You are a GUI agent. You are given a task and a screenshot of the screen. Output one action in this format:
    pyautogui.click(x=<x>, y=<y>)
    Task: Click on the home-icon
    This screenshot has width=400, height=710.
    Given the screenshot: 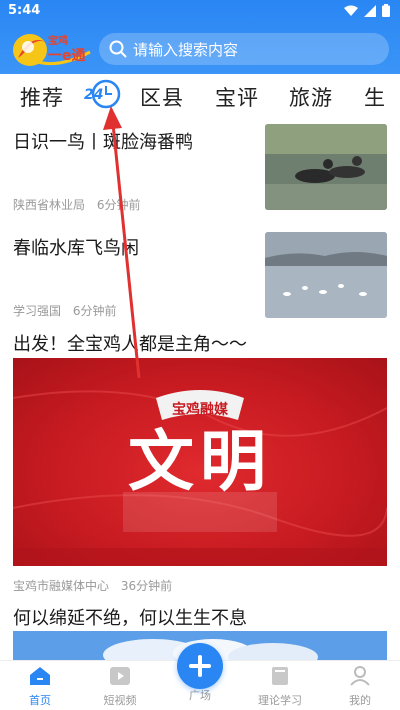 What is the action you would take?
    pyautogui.click(x=40, y=676)
    